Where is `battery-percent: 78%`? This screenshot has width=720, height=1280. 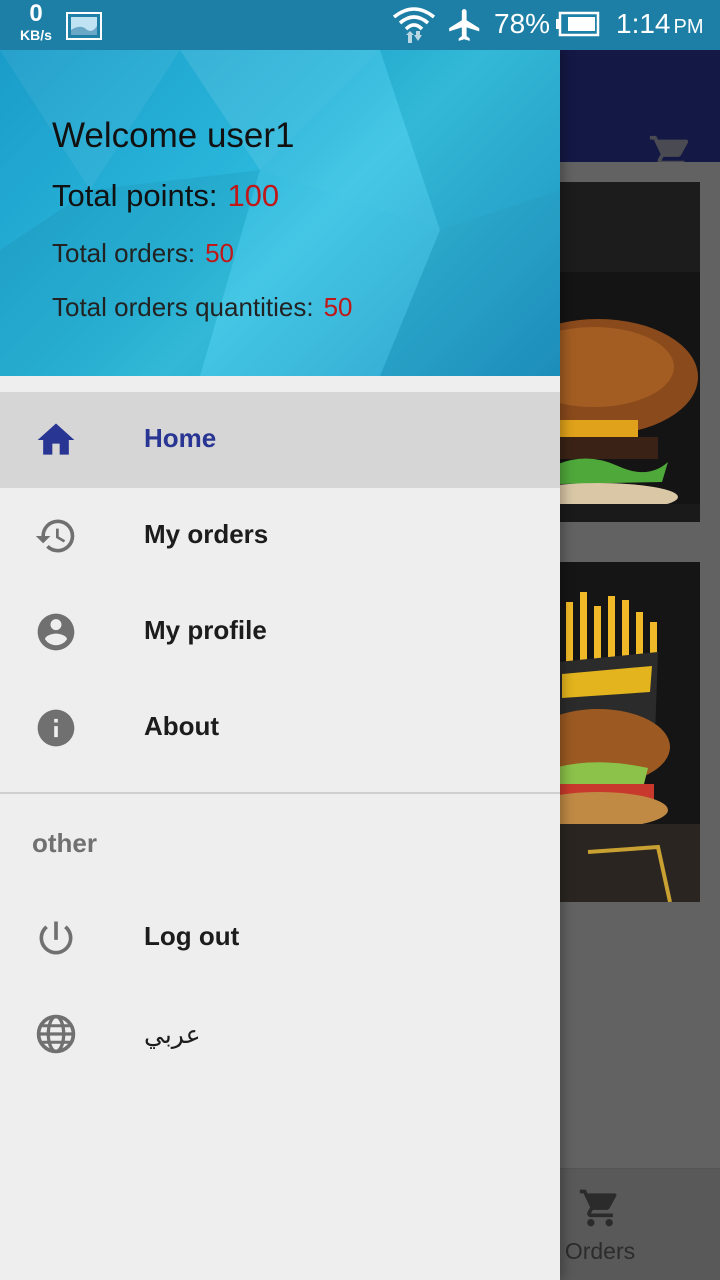 battery-percent: 78% is located at coordinates (522, 23).